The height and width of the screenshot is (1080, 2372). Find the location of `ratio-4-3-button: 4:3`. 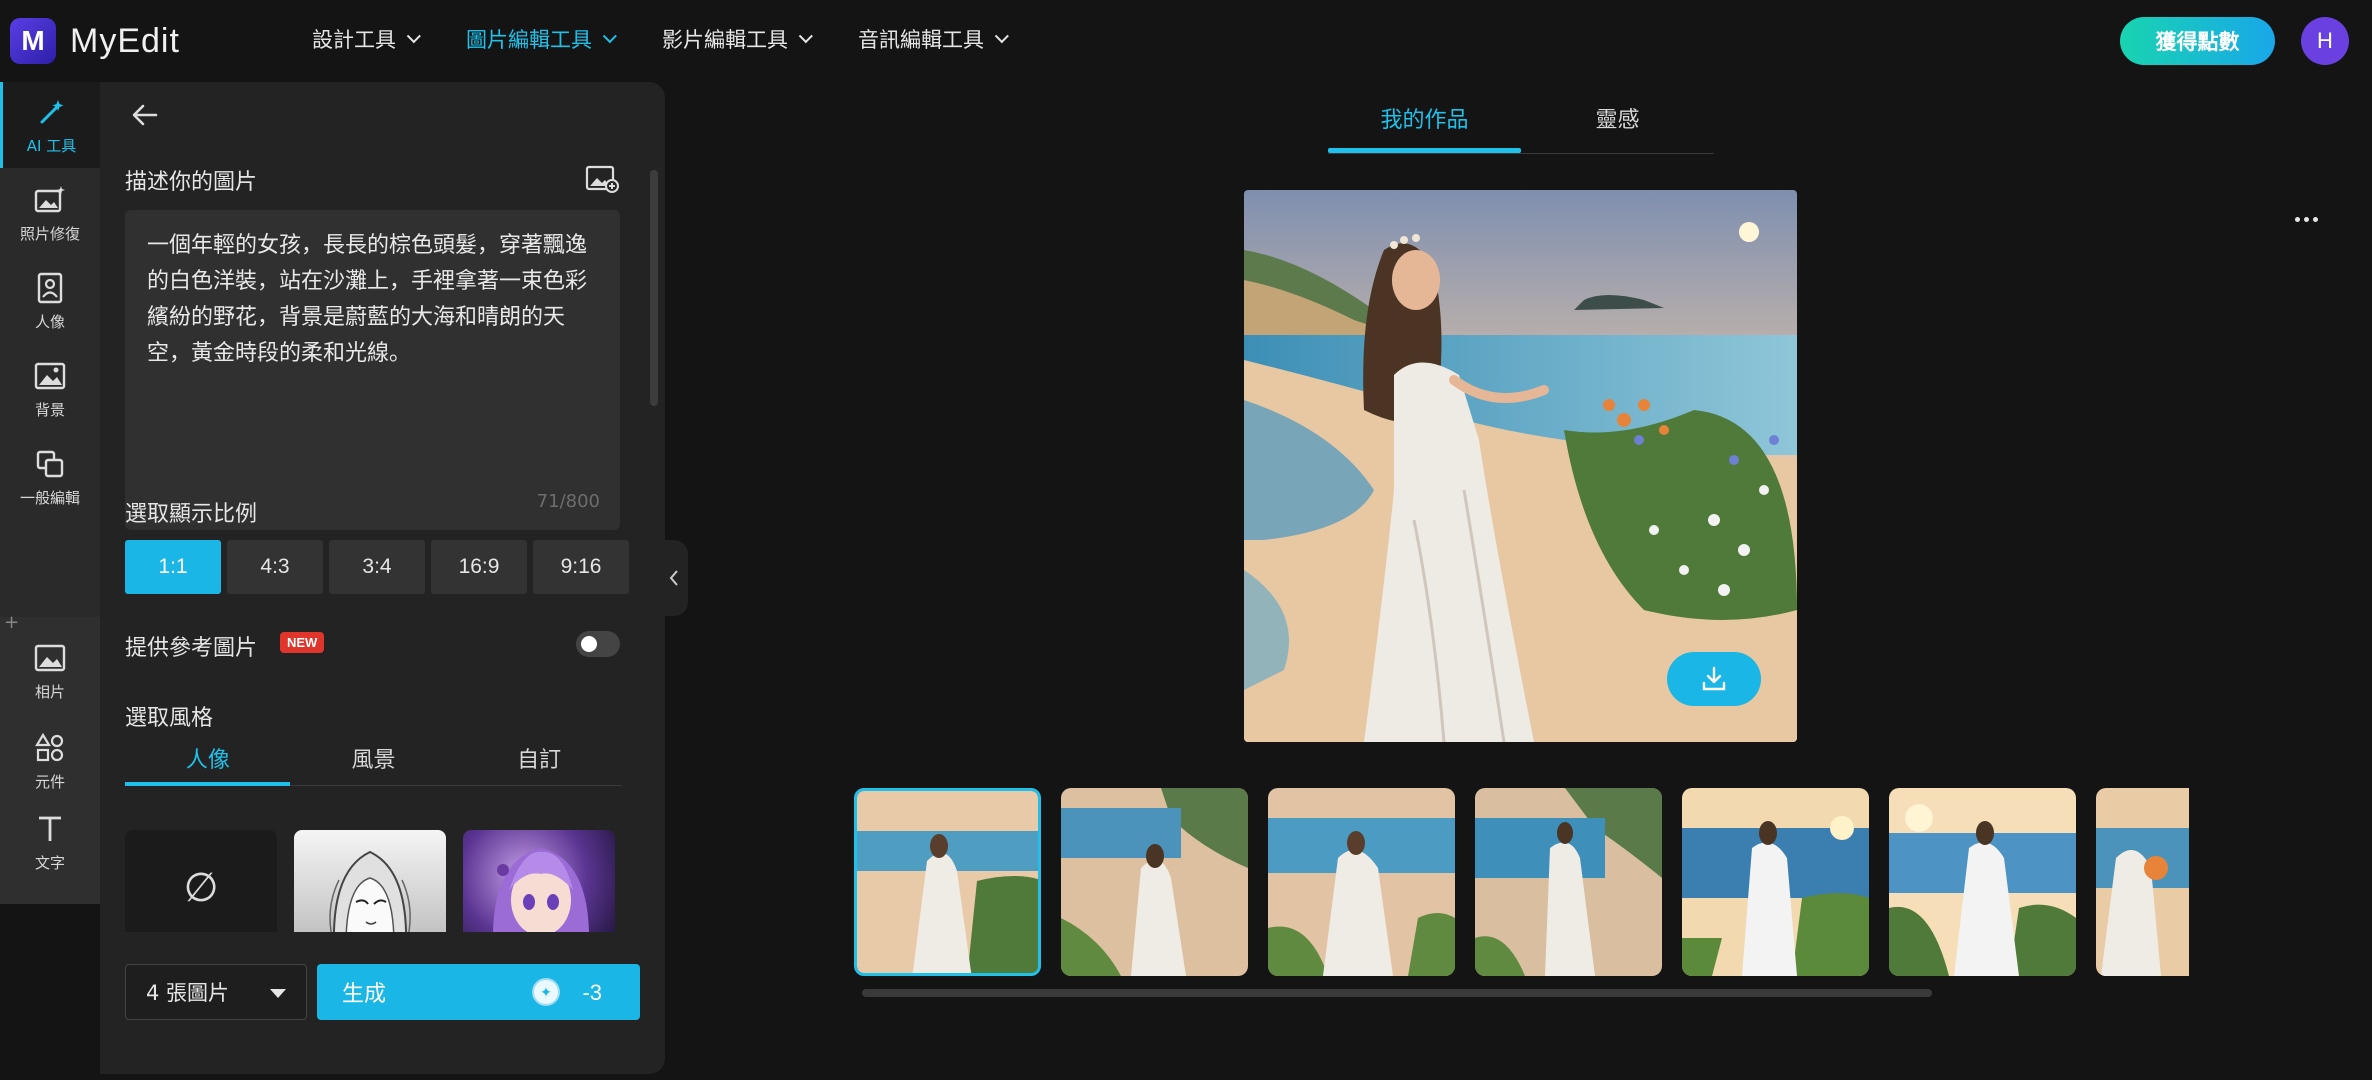

ratio-4-3-button: 4:3 is located at coordinates (275, 567).